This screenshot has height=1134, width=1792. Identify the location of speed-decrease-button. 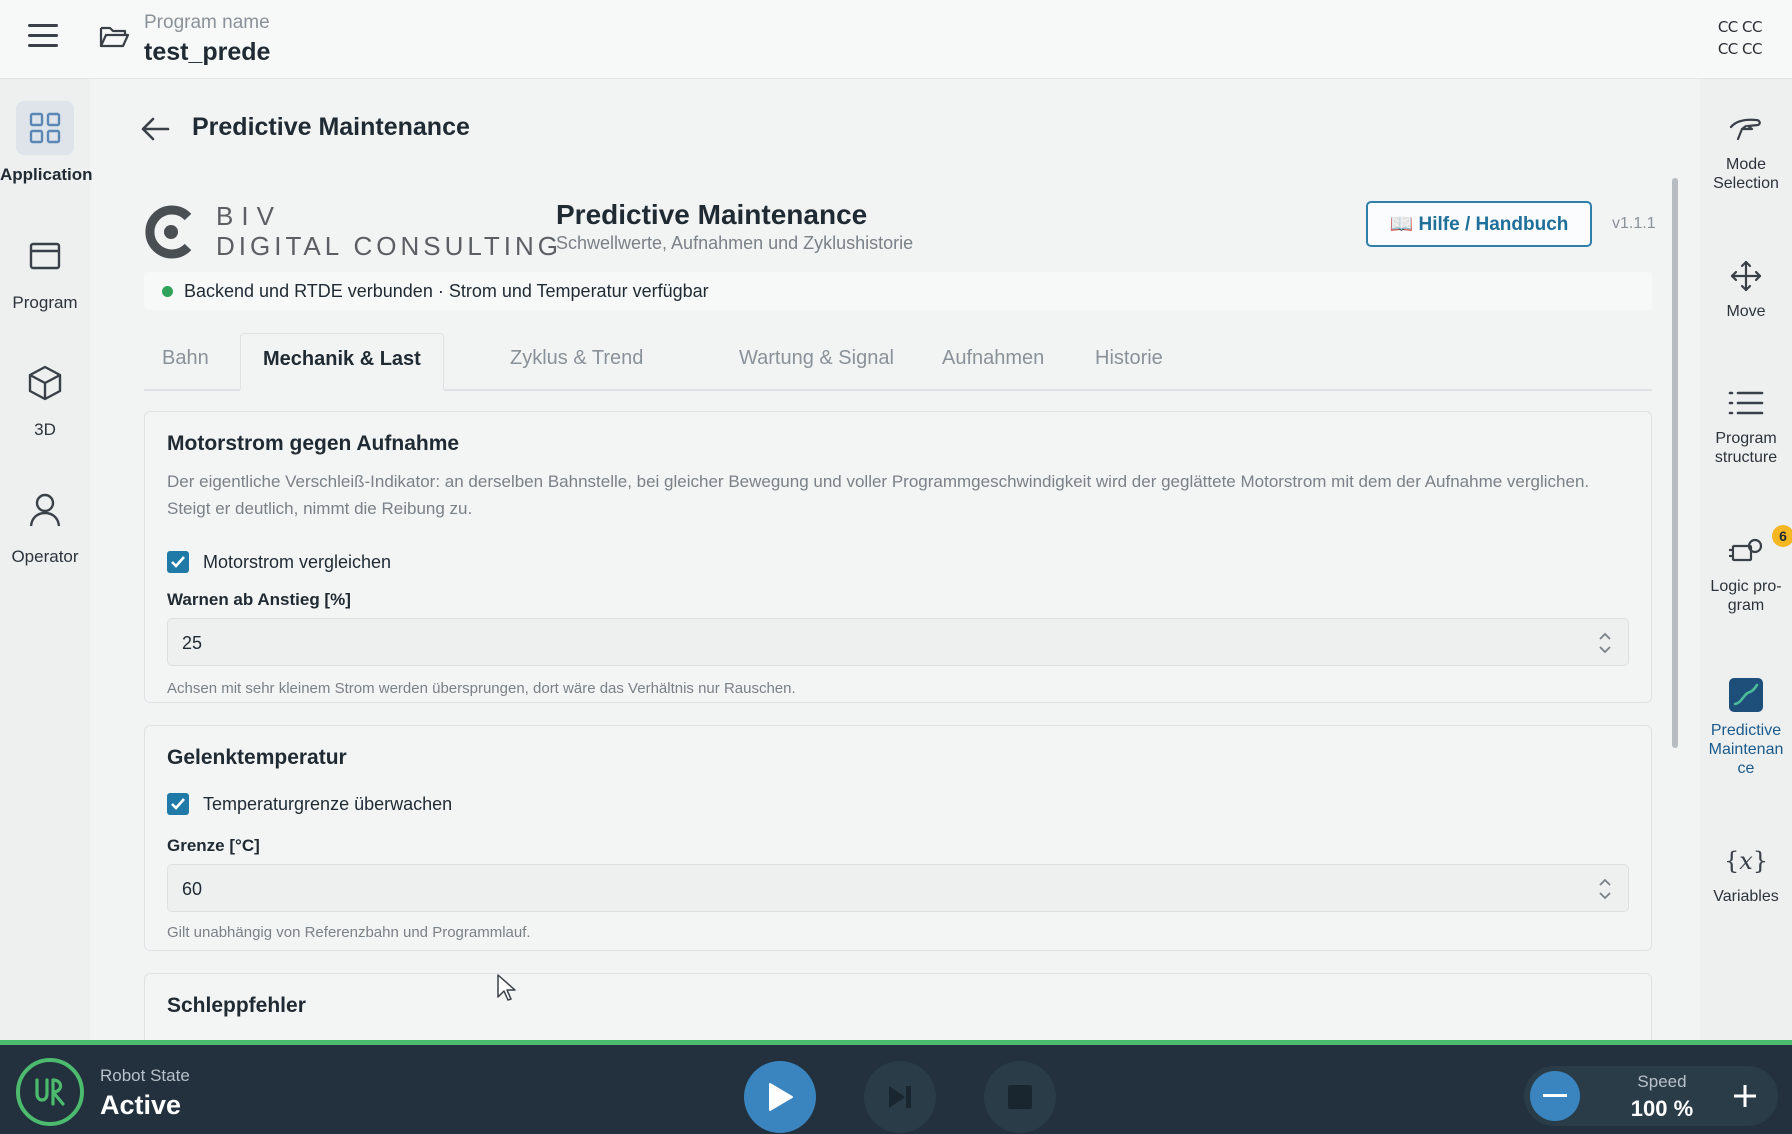
(1555, 1096).